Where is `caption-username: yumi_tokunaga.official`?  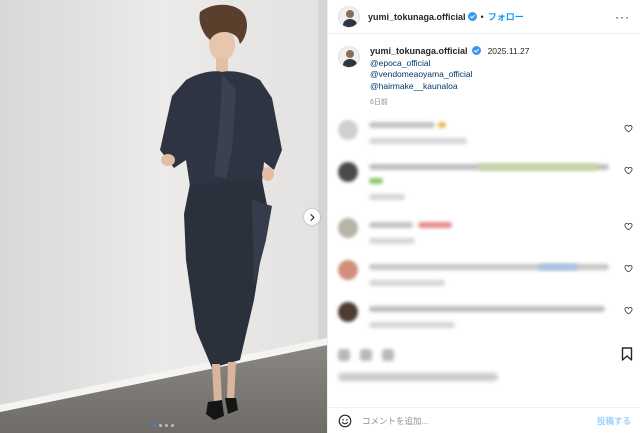 caption-username: yumi_tokunaga.official is located at coordinates (419, 51).